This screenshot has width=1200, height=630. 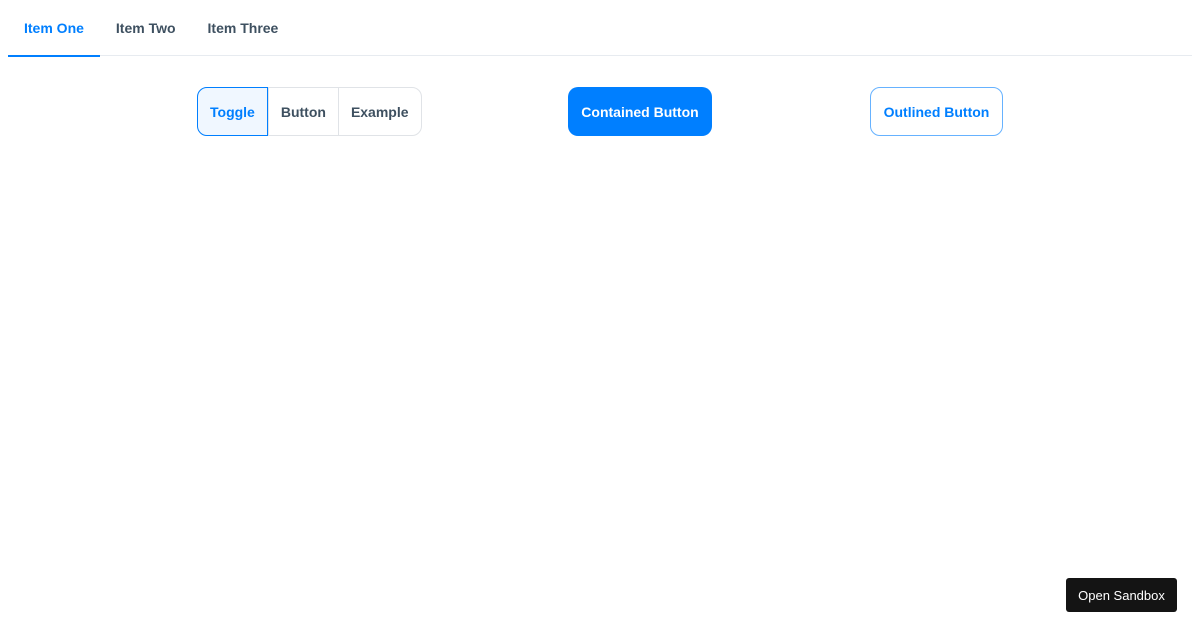 I want to click on toggle-button-group: Toggle Button Example, so click(x=309, y=111).